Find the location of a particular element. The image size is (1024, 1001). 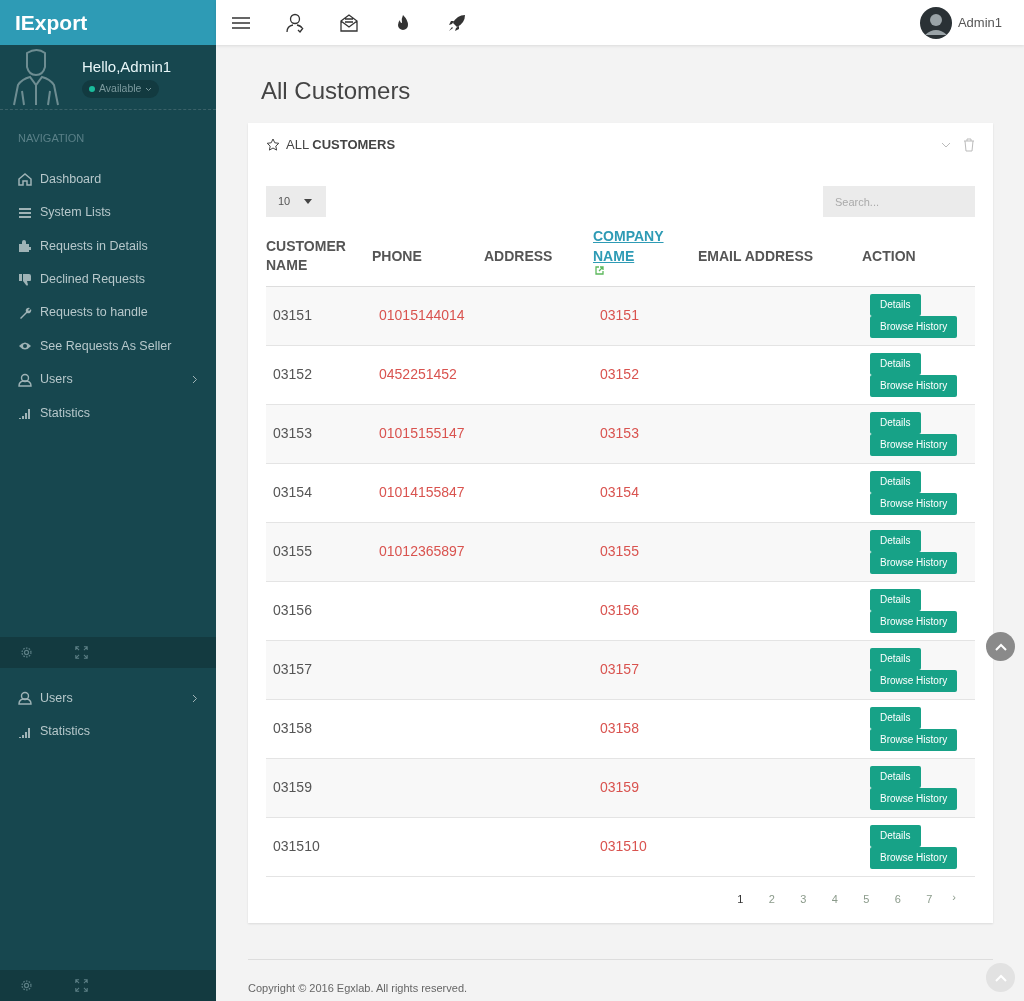

column-header: PHONE is located at coordinates (397, 256).